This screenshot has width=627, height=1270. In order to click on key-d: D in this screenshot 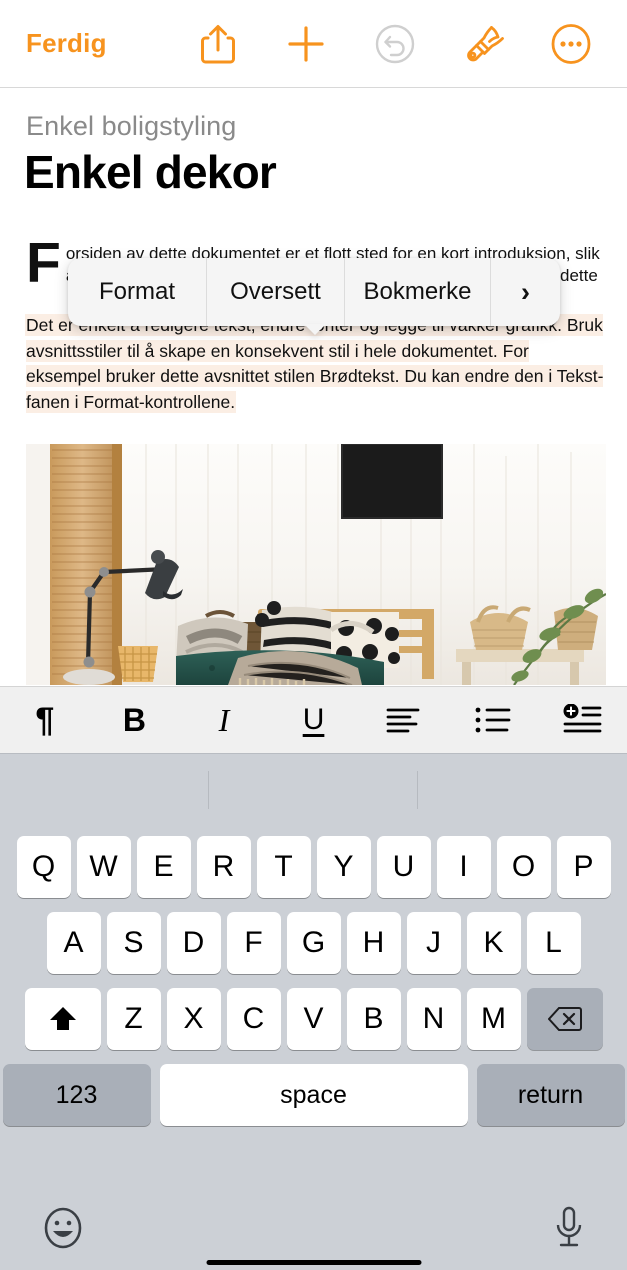, I will do `click(193, 943)`.